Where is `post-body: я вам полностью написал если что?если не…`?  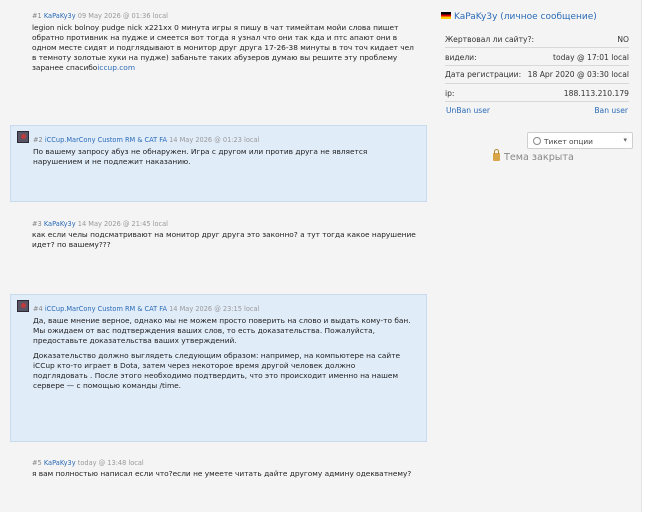
post-body: я вам полностью написал если что?если не… is located at coordinates (225, 474).